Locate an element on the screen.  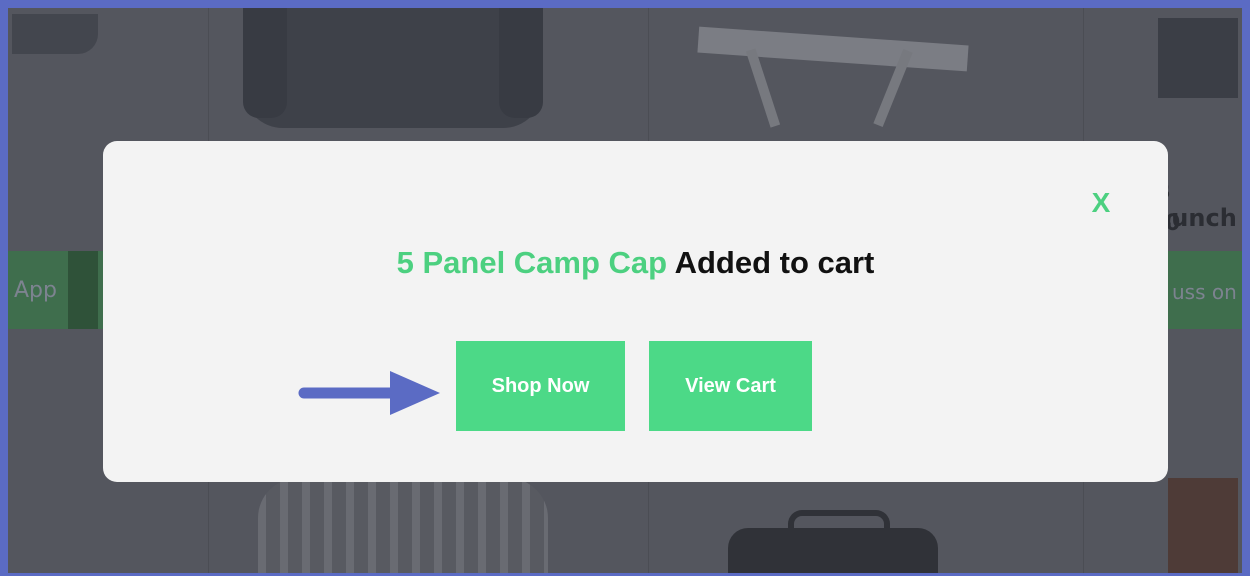
product-name: 5 Panel Camp Cap is located at coordinates (532, 262).